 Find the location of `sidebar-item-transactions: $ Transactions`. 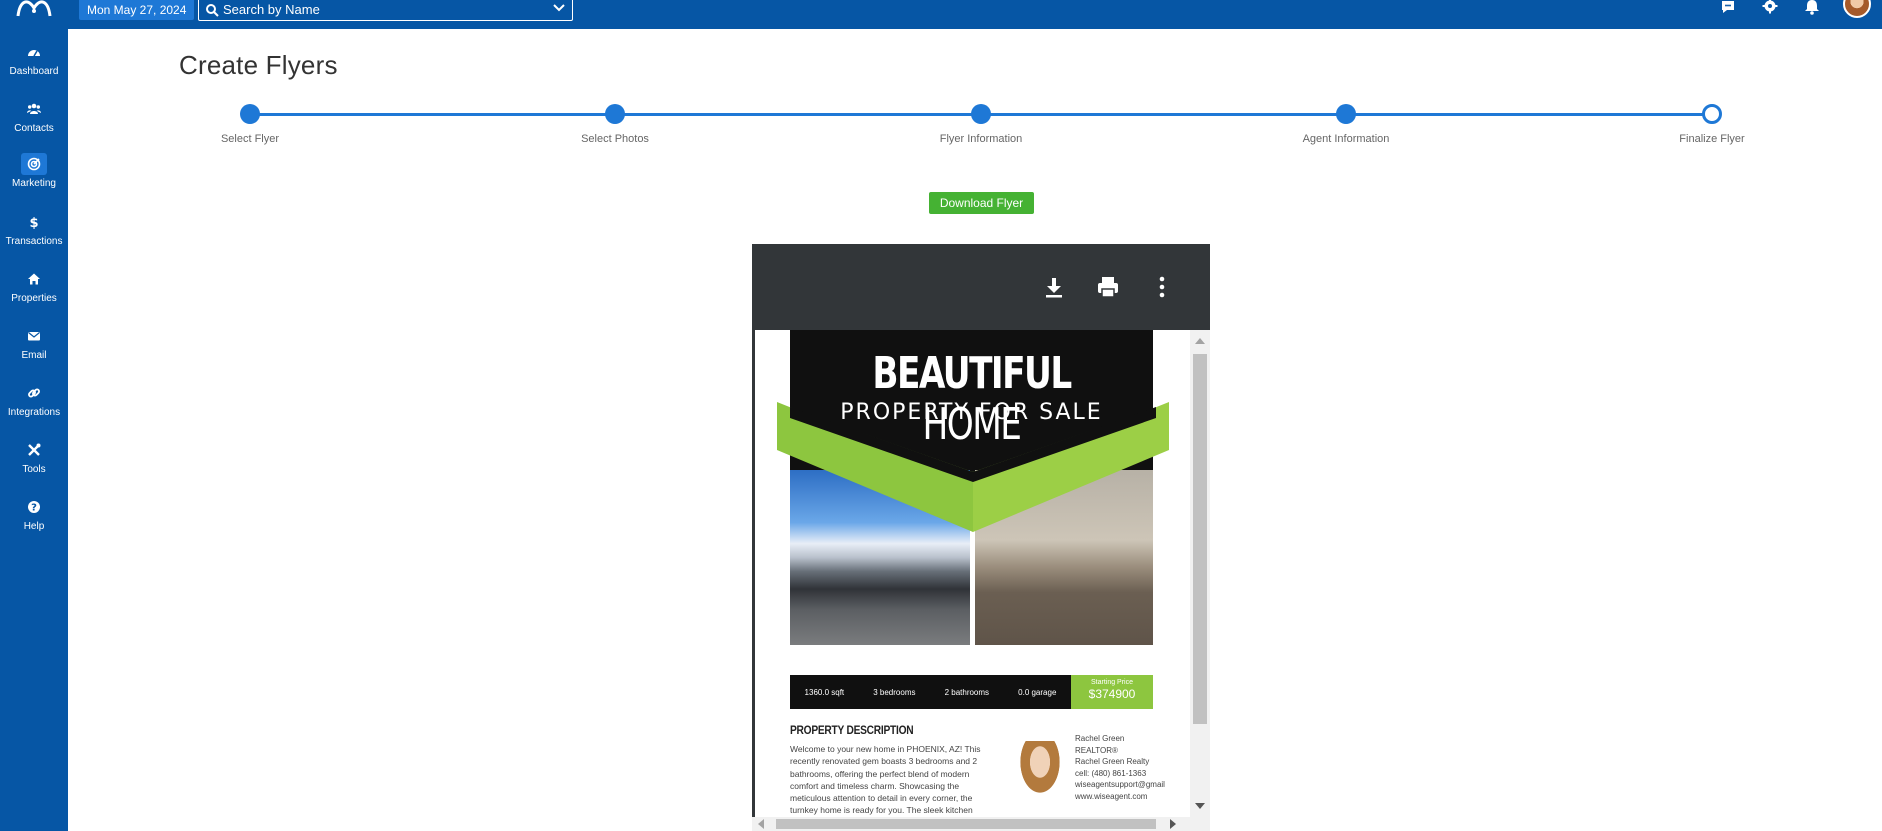

sidebar-item-transactions: $ Transactions is located at coordinates (34, 236).